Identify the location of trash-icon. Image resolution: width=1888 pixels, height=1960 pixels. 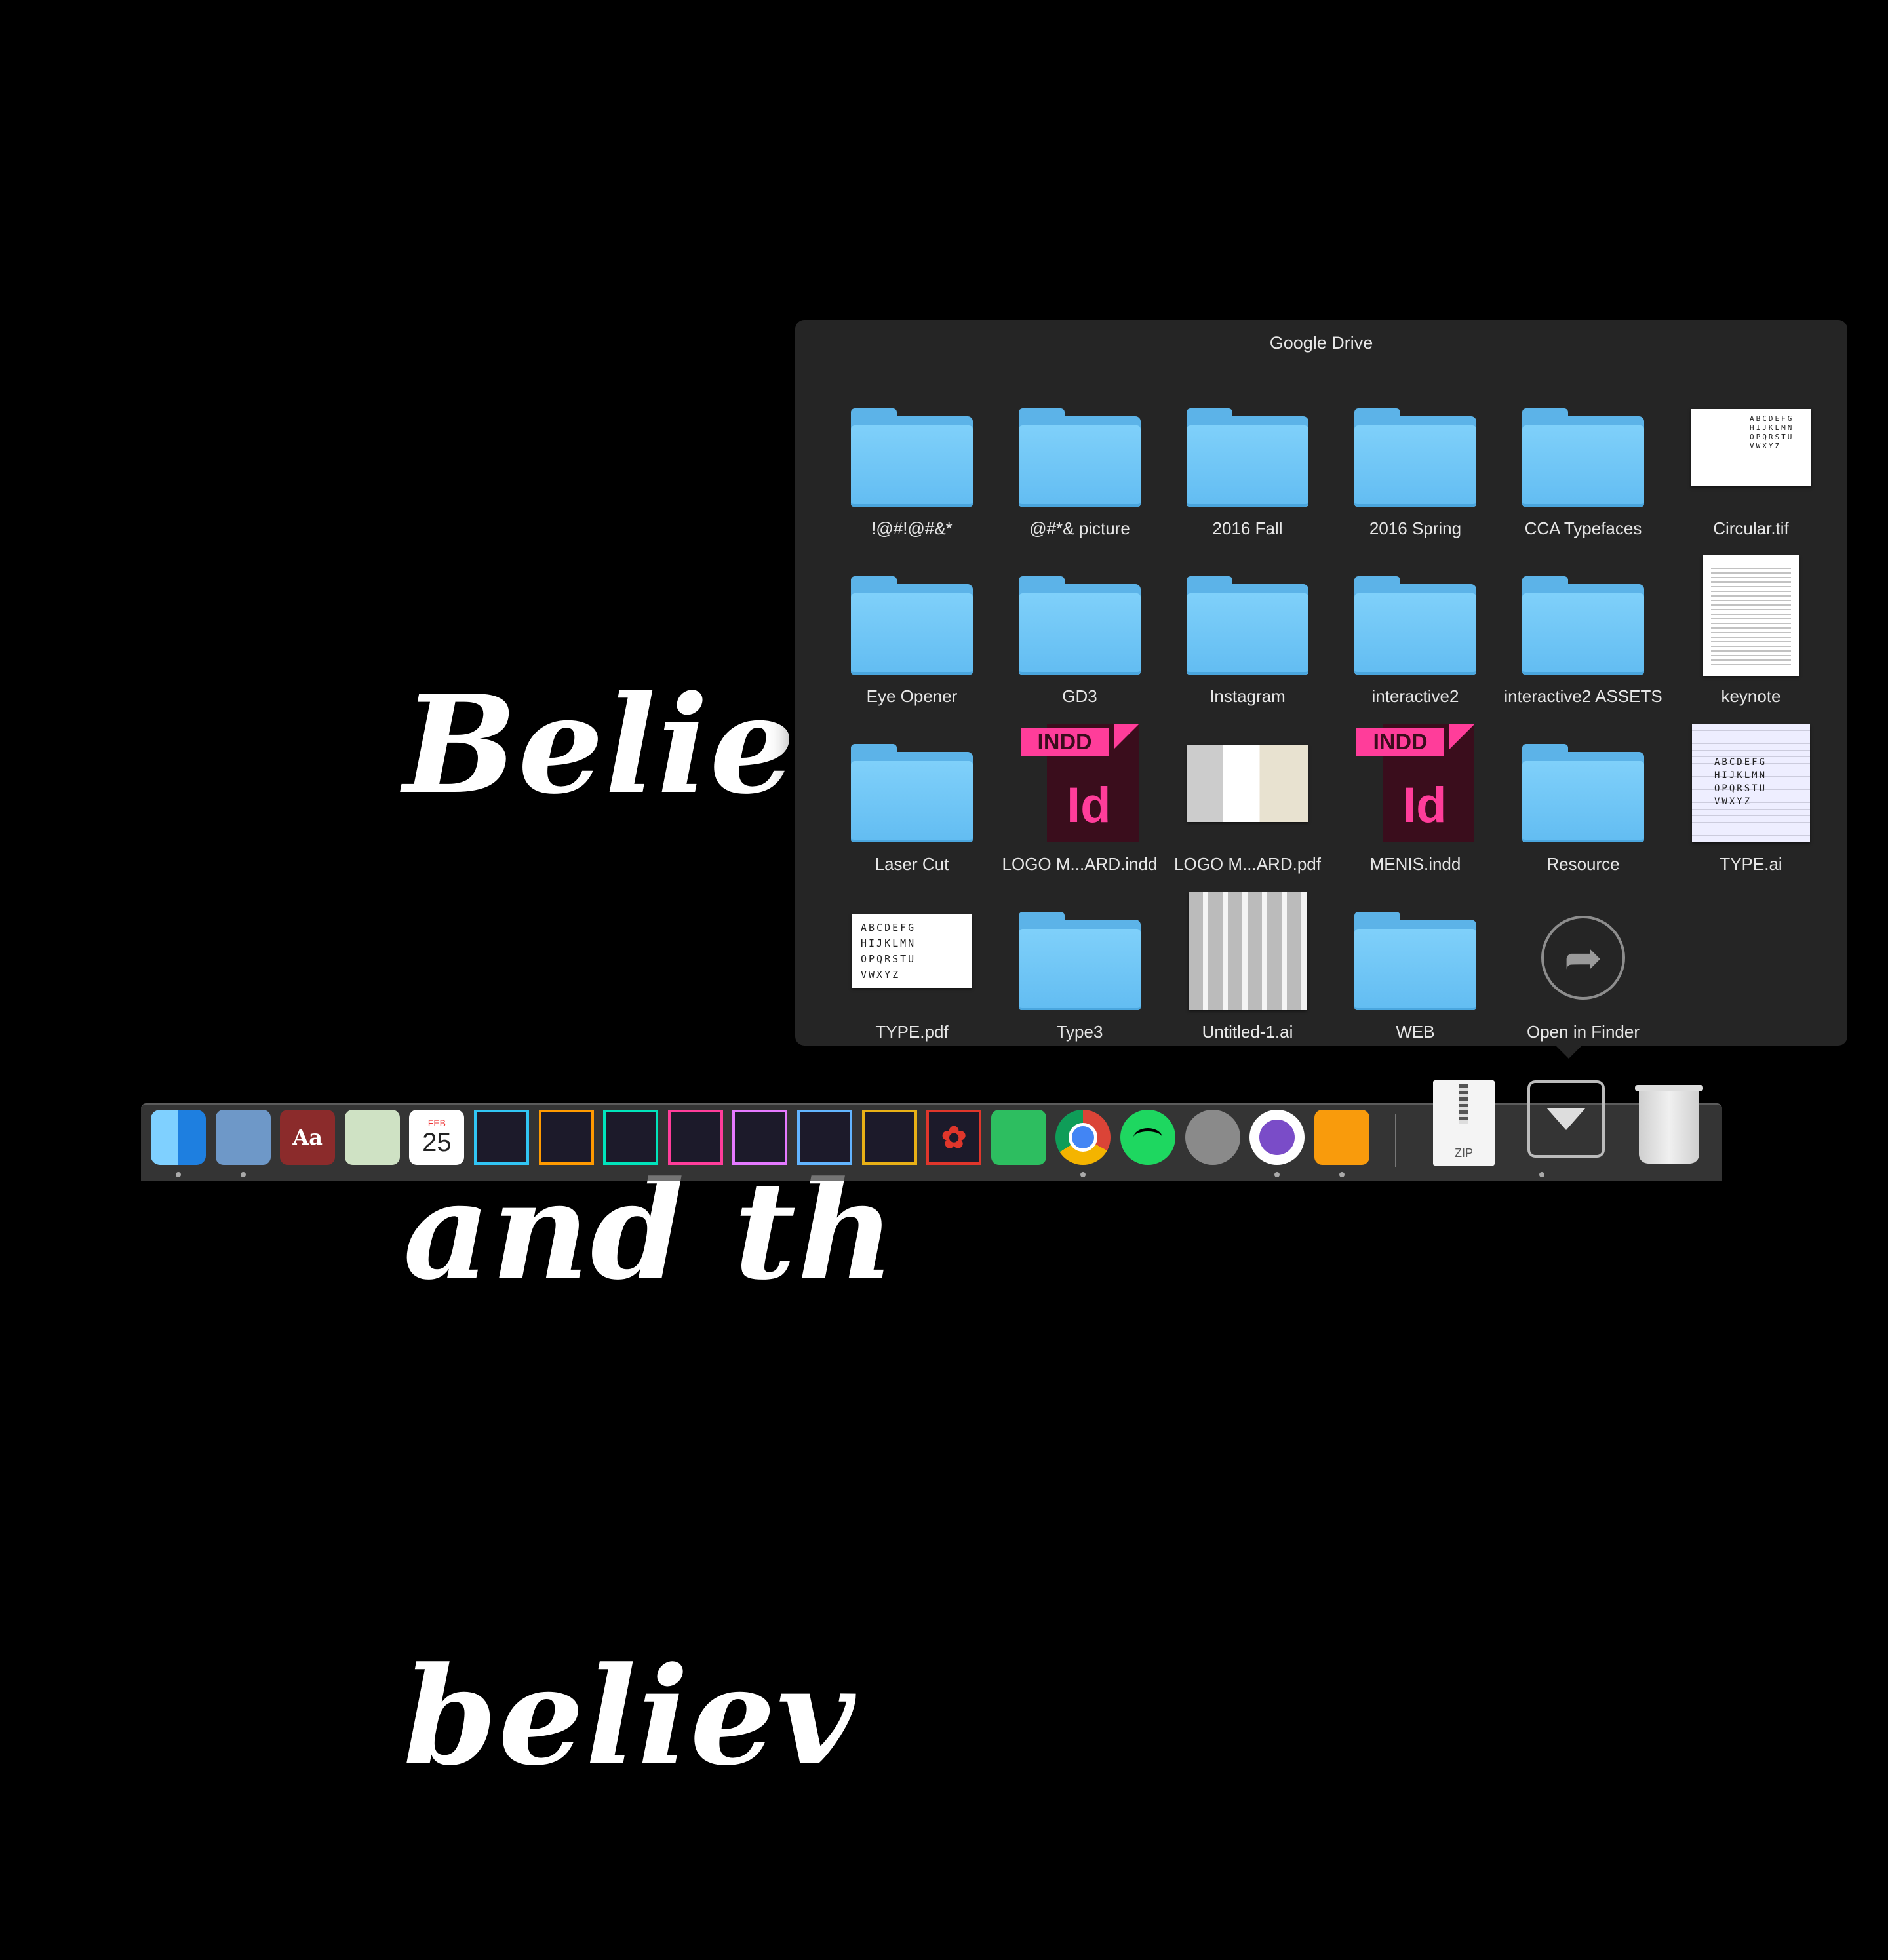
(1669, 1121).